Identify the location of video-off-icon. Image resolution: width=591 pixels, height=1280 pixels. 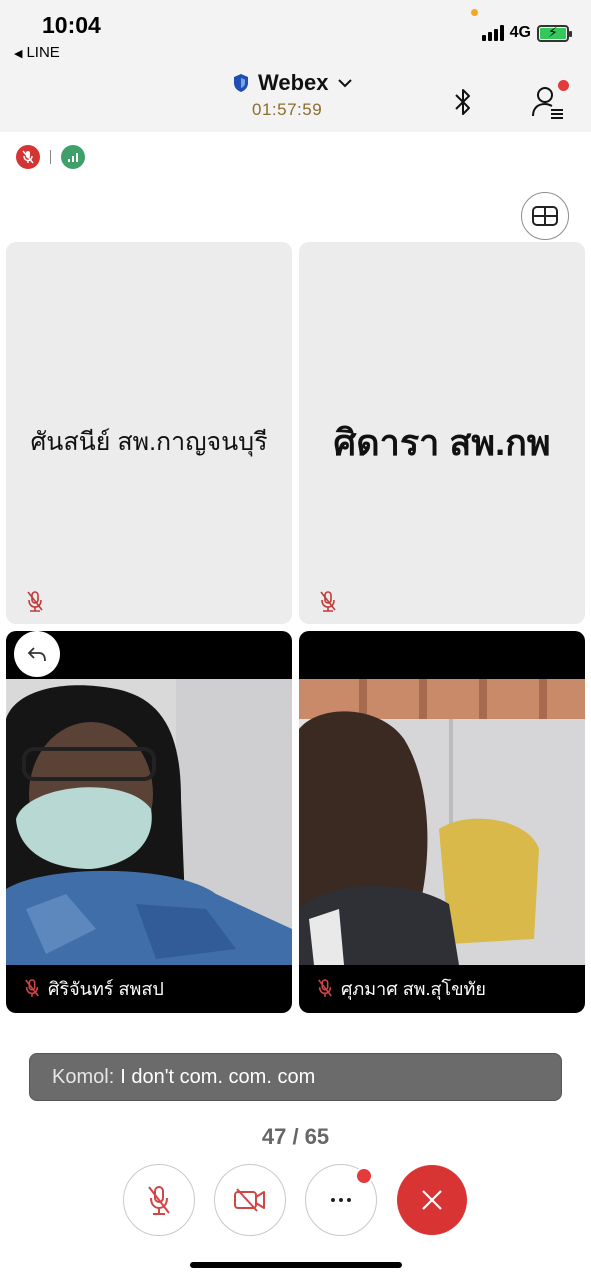
(249, 1200).